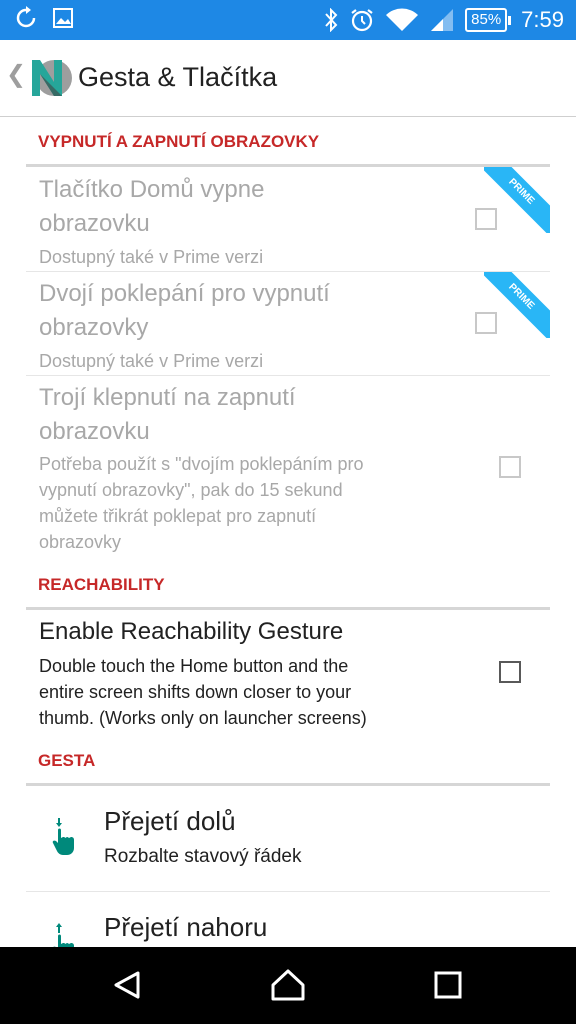  Describe the element at coordinates (170, 821) in the screenshot. I see `gesture-title: Přejetí dolů` at that location.